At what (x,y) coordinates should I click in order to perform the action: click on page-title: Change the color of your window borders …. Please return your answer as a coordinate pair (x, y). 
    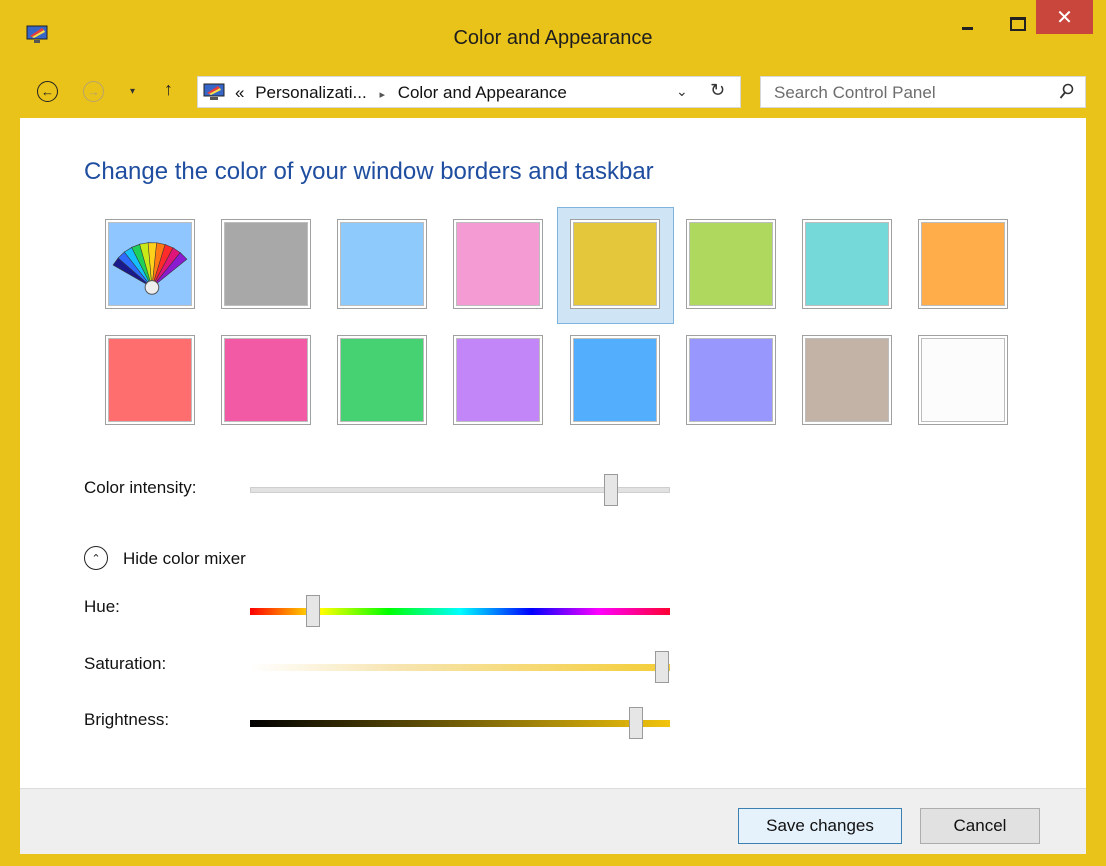
    Looking at the image, I should click on (369, 171).